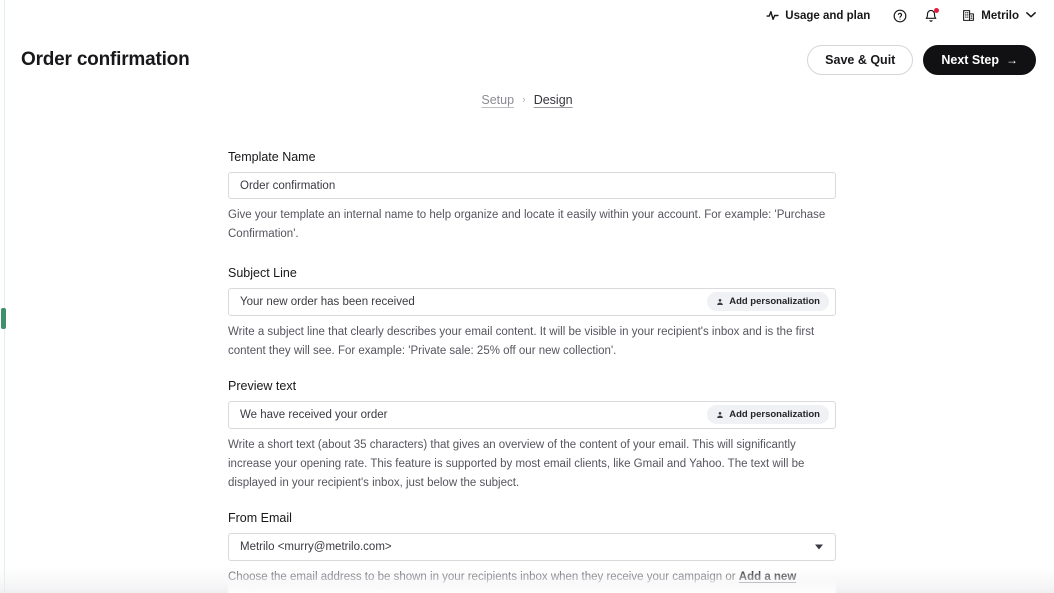 This screenshot has height=593, width=1054. Describe the element at coordinates (860, 60) in the screenshot. I see `save-and-quit-button: Save & Quit` at that location.